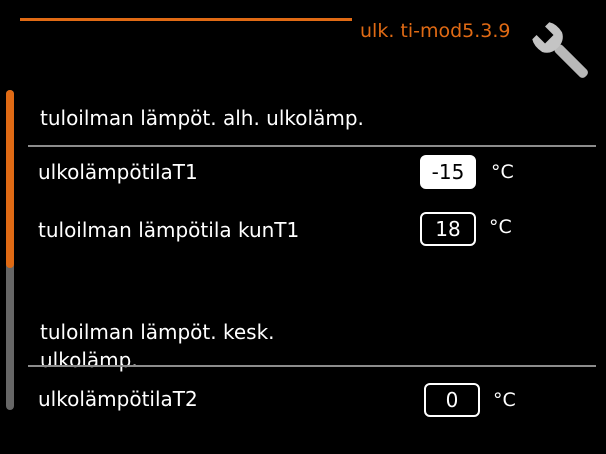 Image resolution: width=606 pixels, height=454 pixels. Describe the element at coordinates (560, 50) in the screenshot. I see `wrench-icon` at that location.